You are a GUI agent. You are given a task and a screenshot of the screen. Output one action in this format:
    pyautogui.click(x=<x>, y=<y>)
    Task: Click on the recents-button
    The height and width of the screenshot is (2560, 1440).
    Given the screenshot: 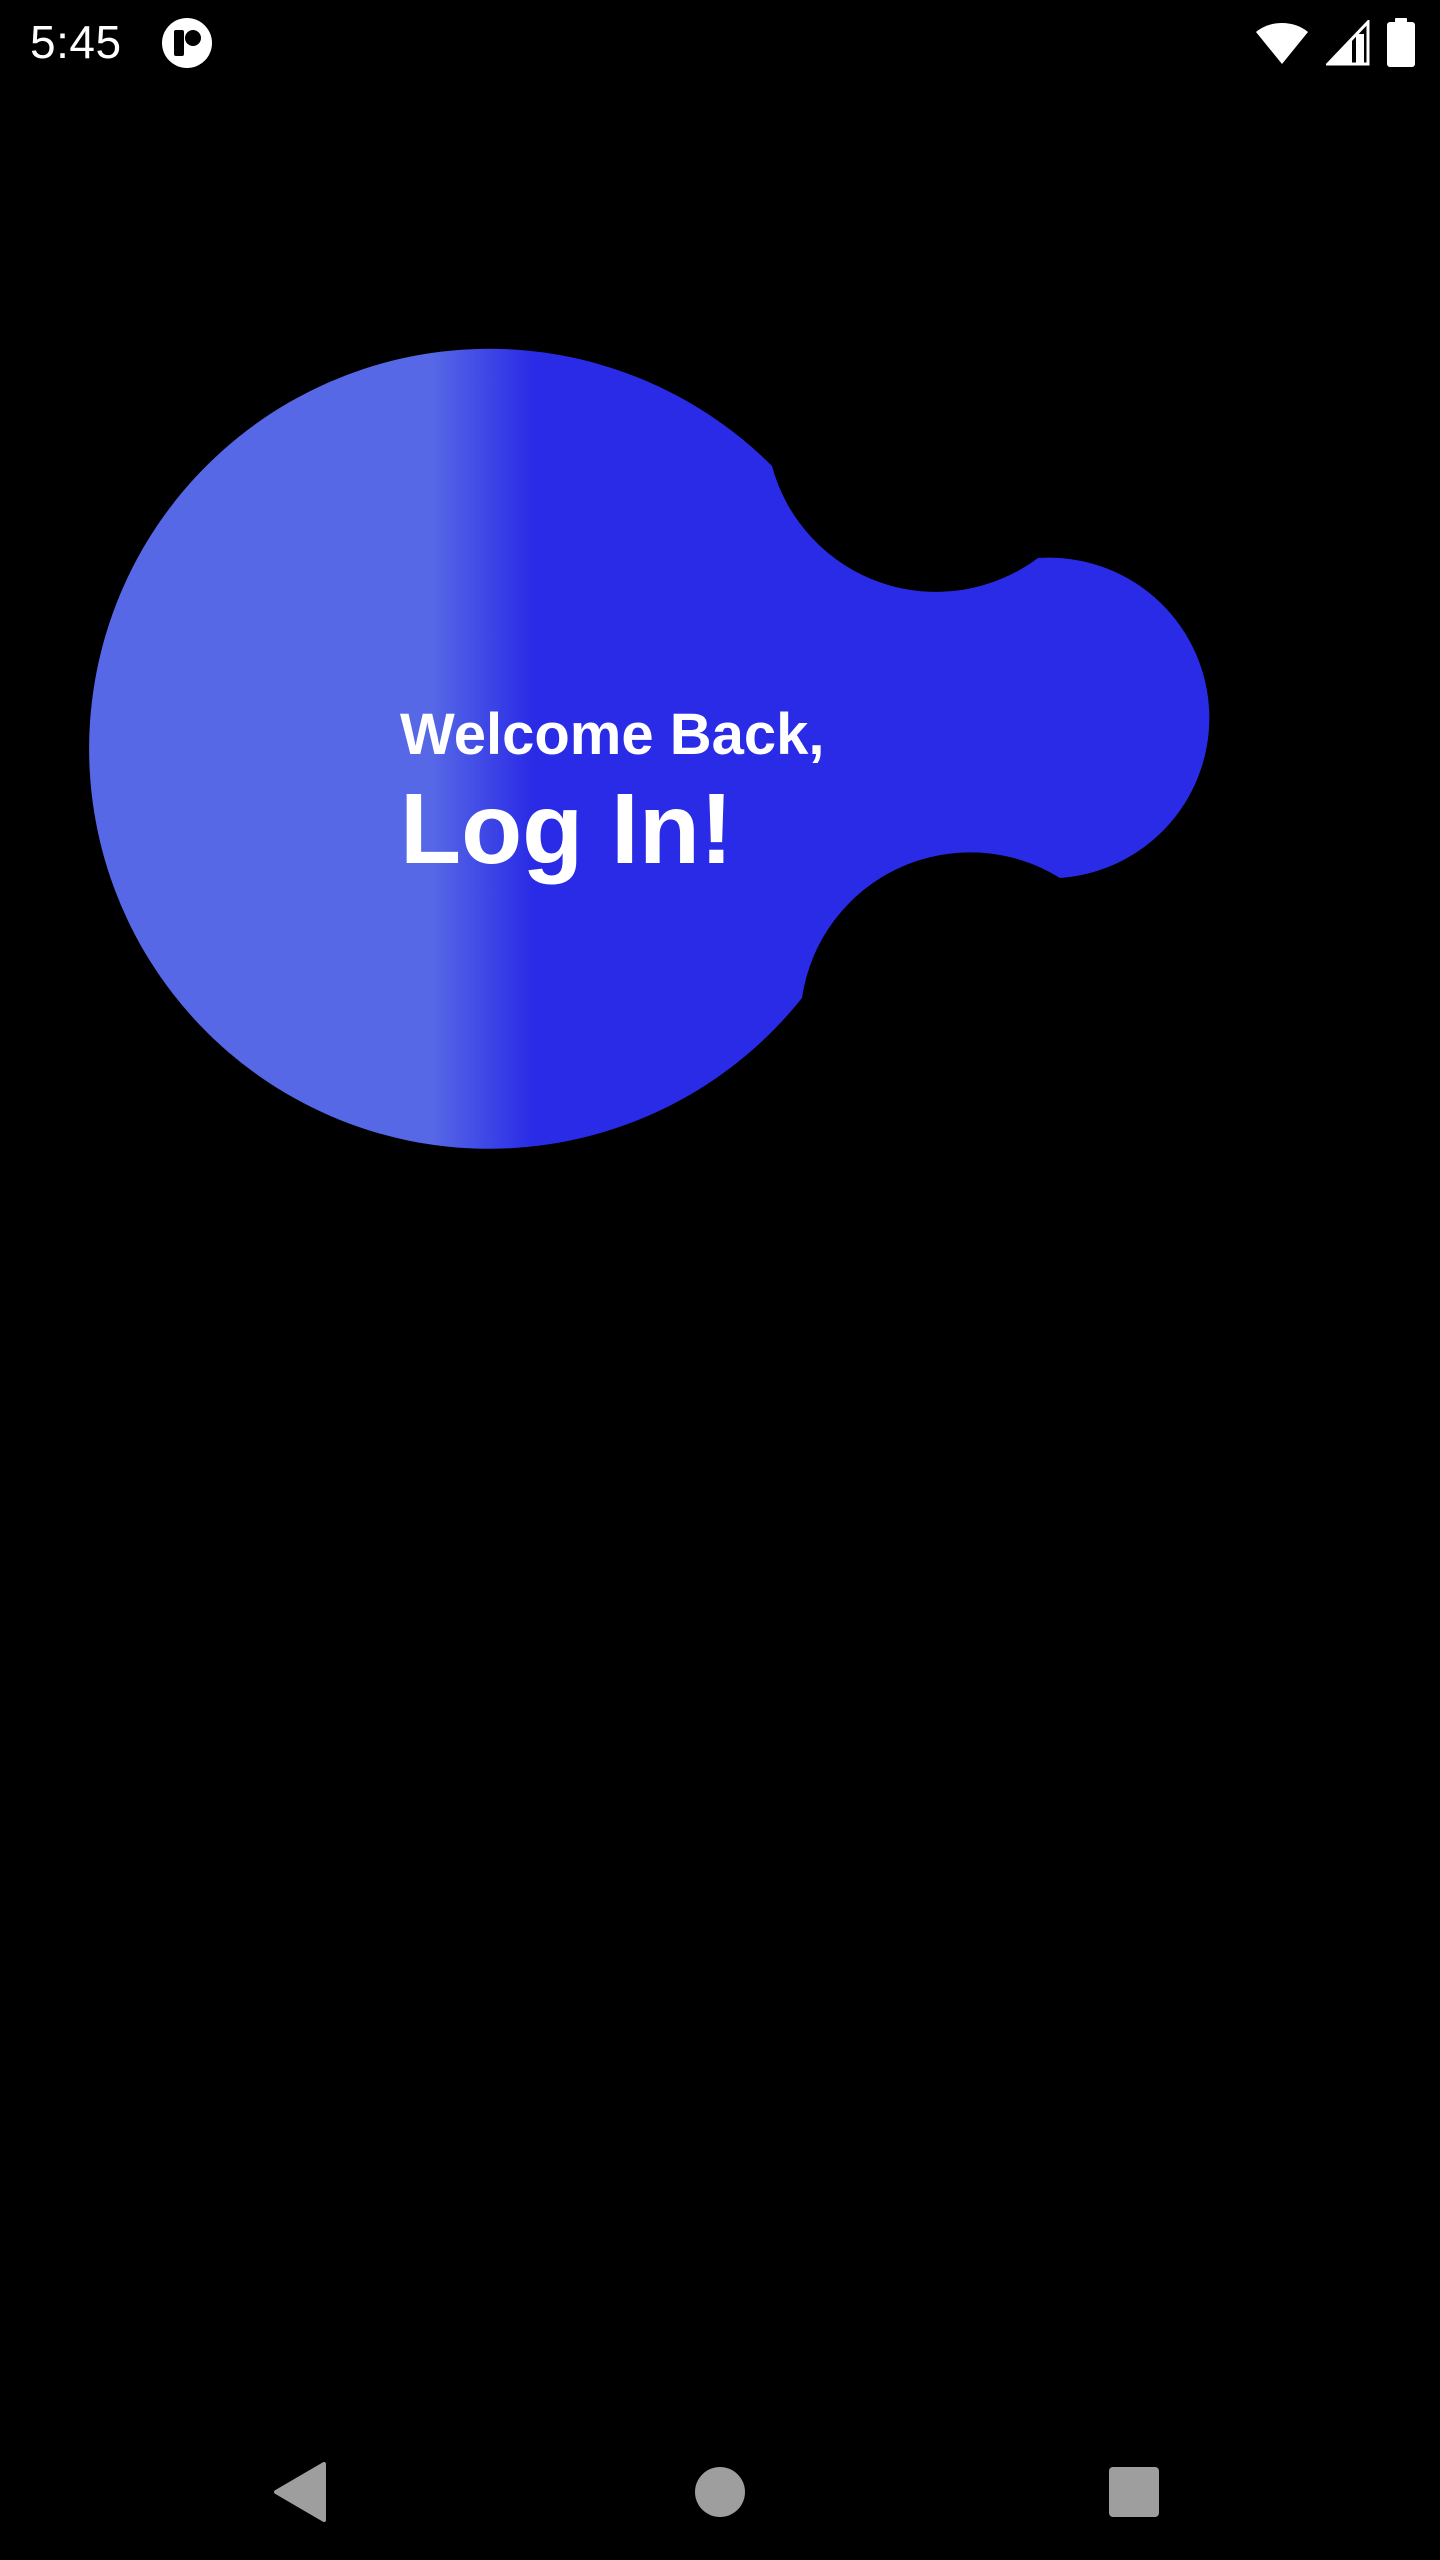 What is the action you would take?
    pyautogui.click(x=1134, y=2492)
    